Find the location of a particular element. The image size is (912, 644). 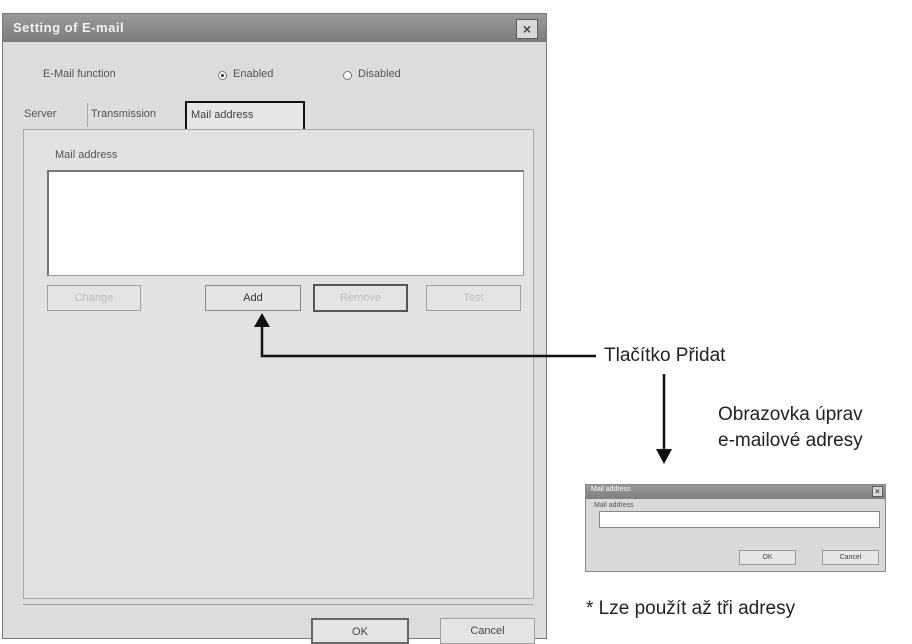

mail-address-dialog: Mail address × Mail address OK Cancel is located at coordinates (735, 528).